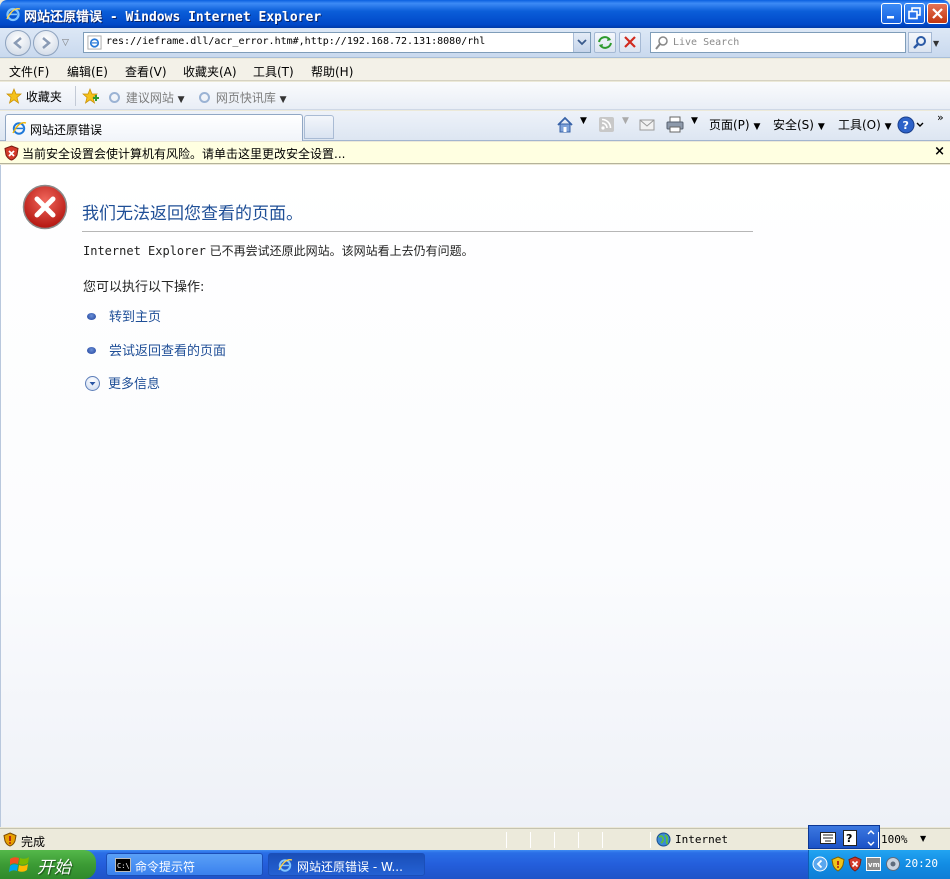  I want to click on search-input: Live Search, so click(778, 42).